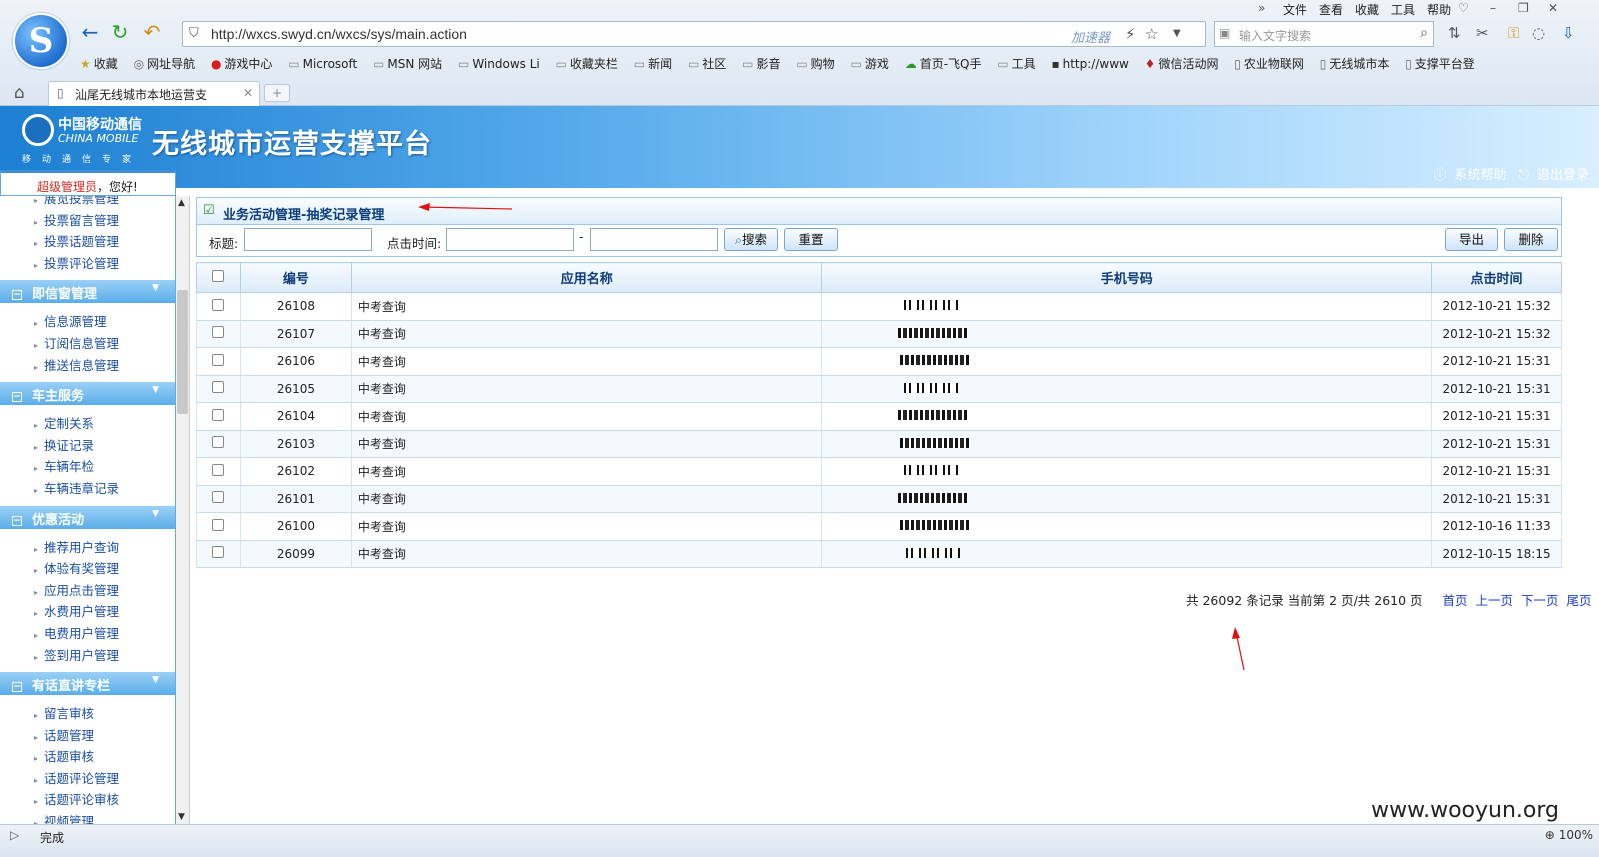  What do you see at coordinates (15, 835) in the screenshot?
I see `status-icon: ▷` at bounding box center [15, 835].